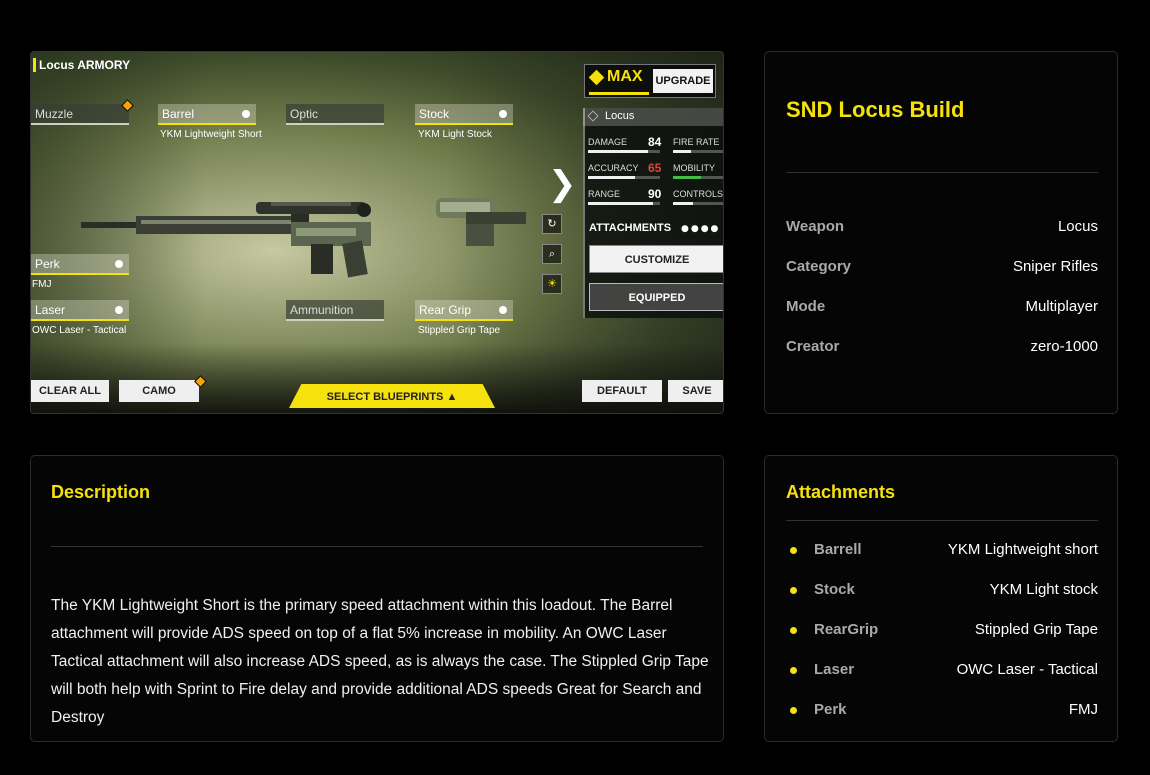  What do you see at coordinates (819, 266) in the screenshot?
I see `info-key: Category` at bounding box center [819, 266].